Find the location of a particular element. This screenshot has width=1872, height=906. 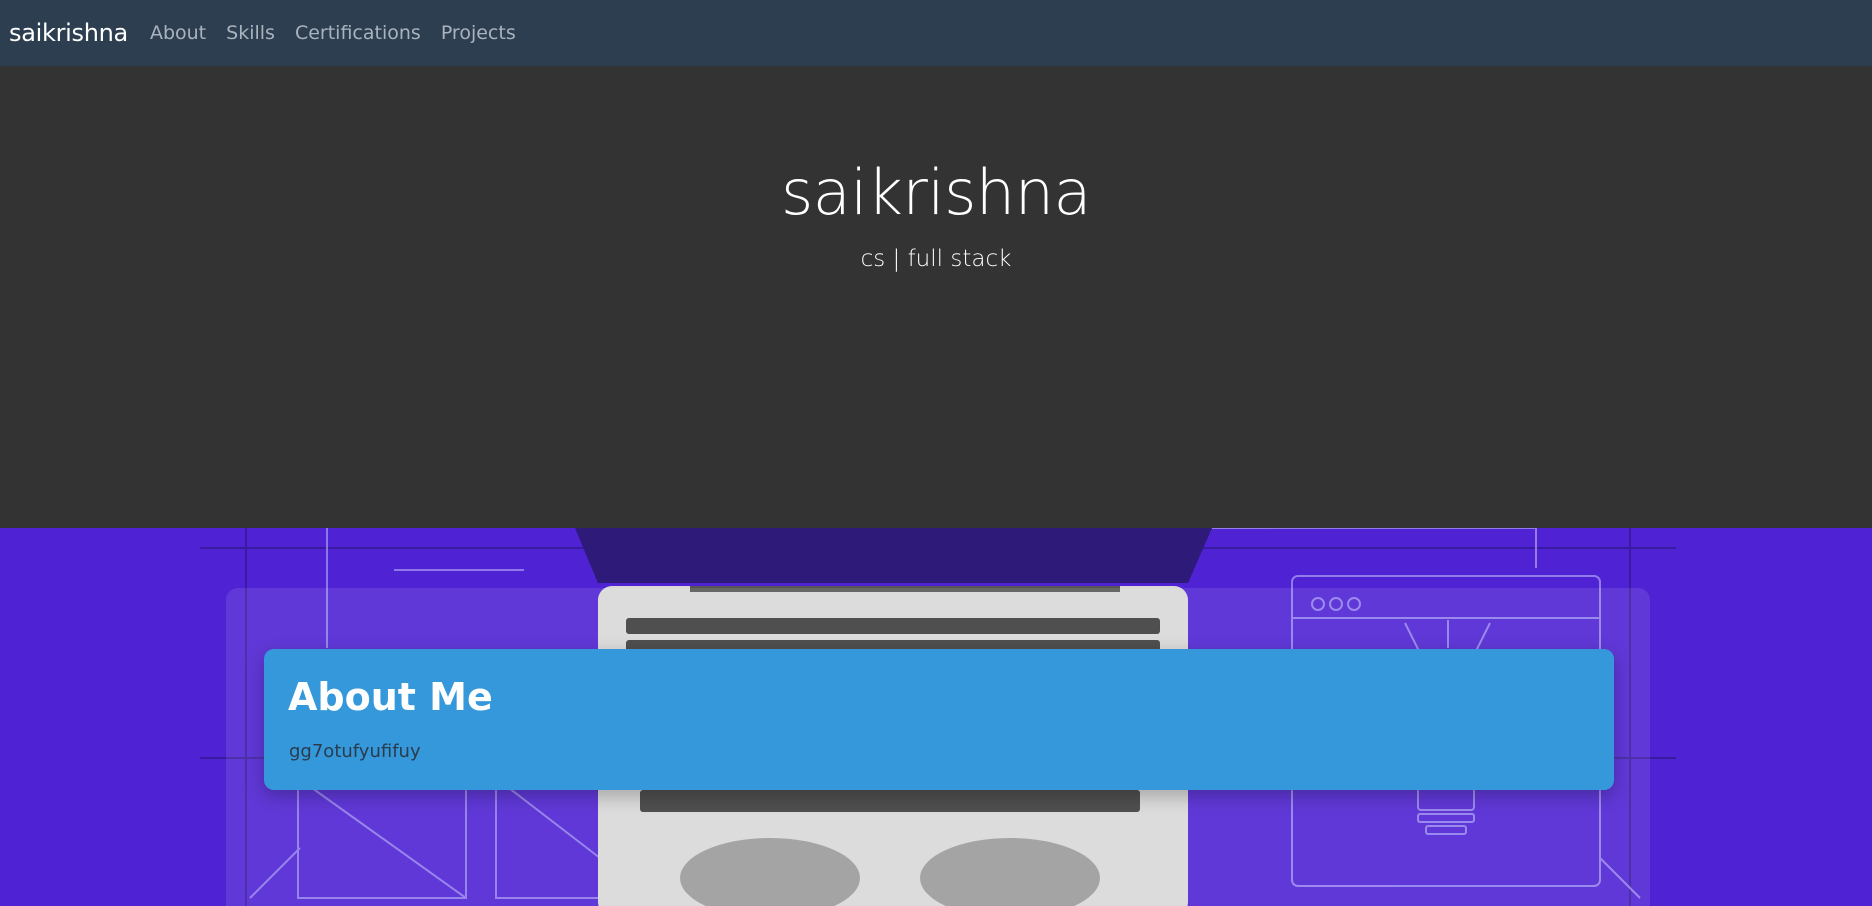

nav-link-skills: Skills is located at coordinates (250, 33).